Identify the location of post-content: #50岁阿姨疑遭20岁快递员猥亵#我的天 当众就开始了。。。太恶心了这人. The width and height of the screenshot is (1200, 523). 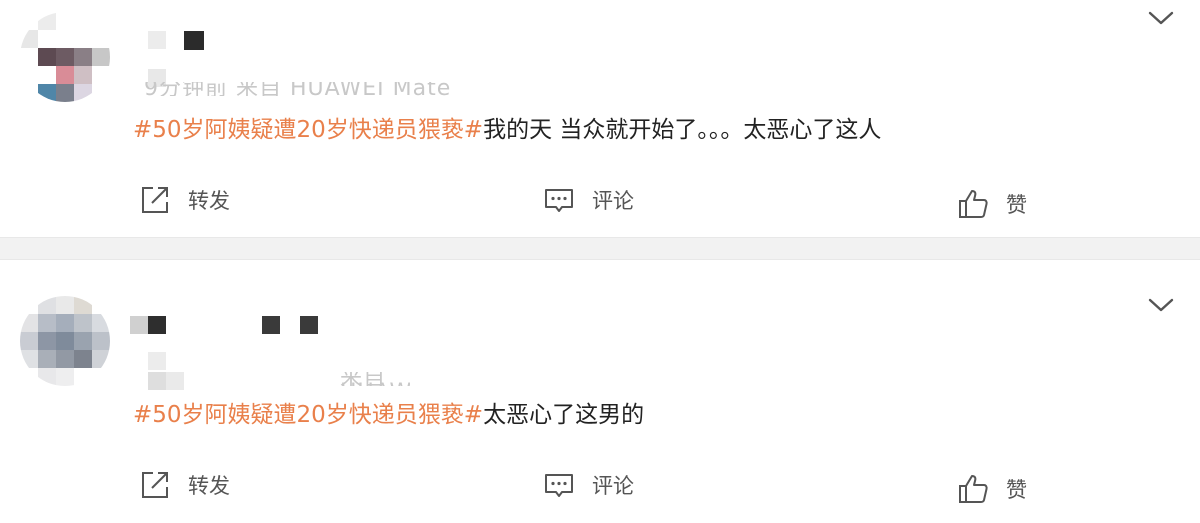
(507, 130).